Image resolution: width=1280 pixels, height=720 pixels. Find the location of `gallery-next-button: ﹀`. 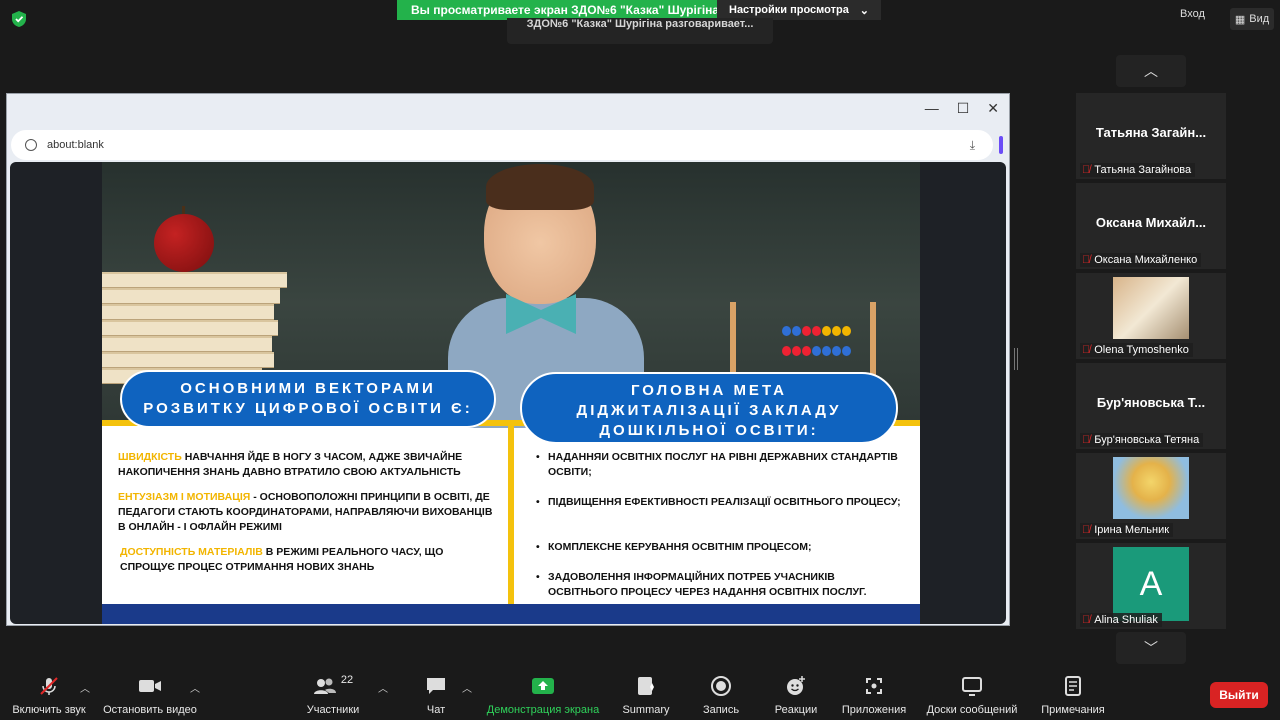

gallery-next-button: ﹀ is located at coordinates (1151, 648).